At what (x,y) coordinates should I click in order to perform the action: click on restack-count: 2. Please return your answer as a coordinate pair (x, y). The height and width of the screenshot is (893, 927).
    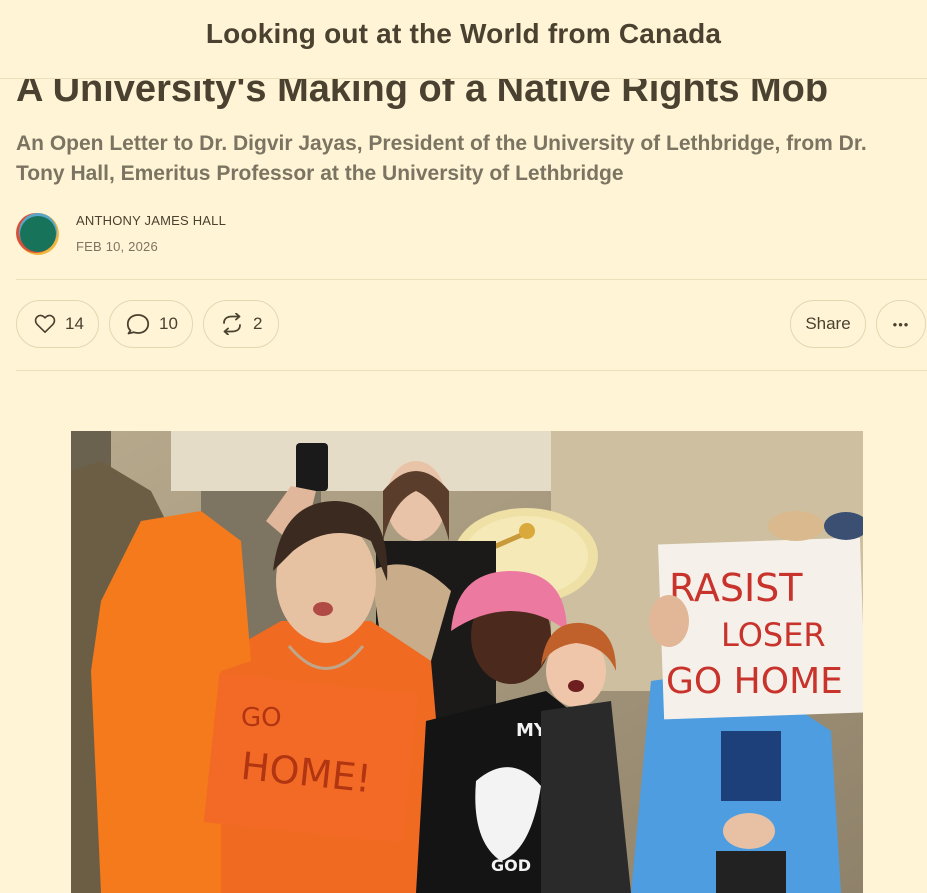
    Looking at the image, I should click on (258, 323).